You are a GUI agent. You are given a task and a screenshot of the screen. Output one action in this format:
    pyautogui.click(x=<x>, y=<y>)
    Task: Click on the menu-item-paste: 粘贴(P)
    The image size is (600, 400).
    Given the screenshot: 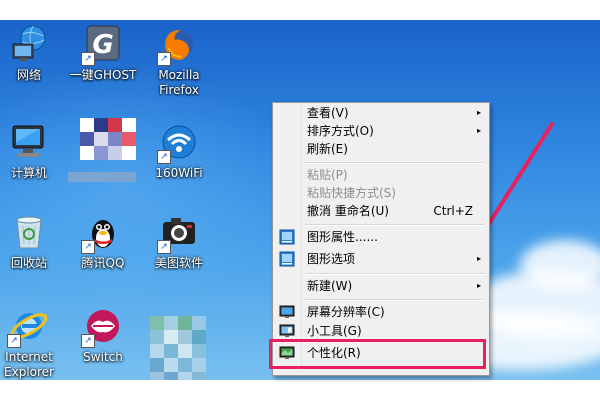 What is the action you would take?
    pyautogui.click(x=381, y=175)
    